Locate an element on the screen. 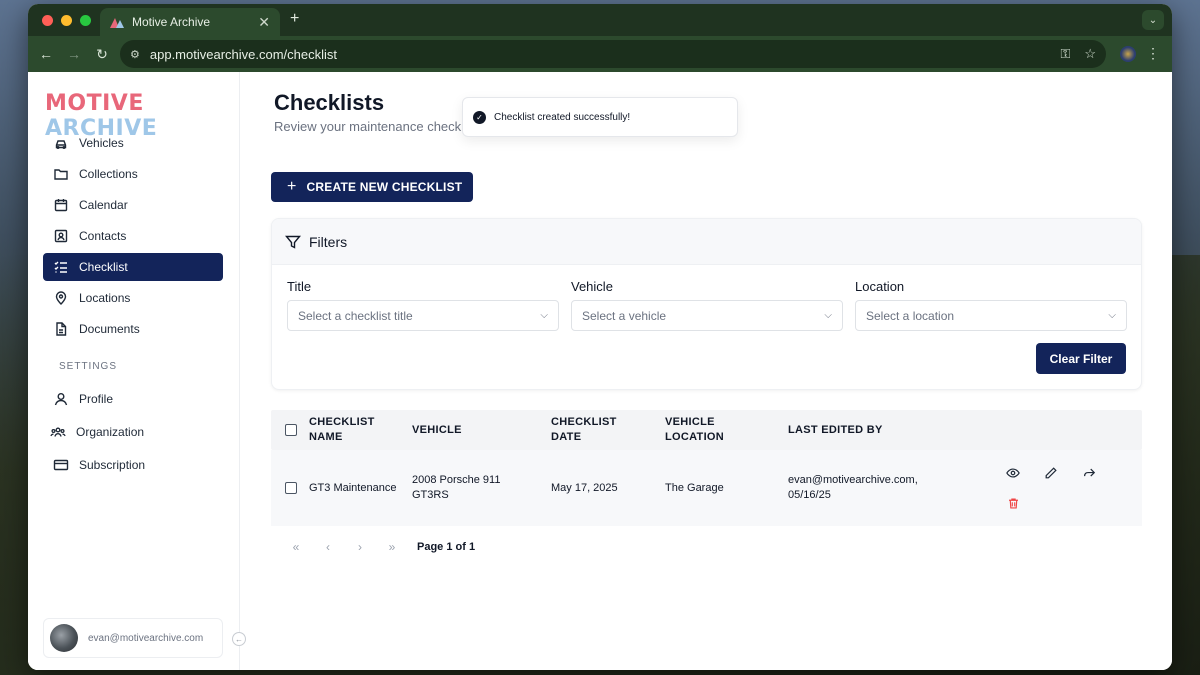 This screenshot has height=675, width=1200. sidebar-item-organization: Organization is located at coordinates (133, 432).